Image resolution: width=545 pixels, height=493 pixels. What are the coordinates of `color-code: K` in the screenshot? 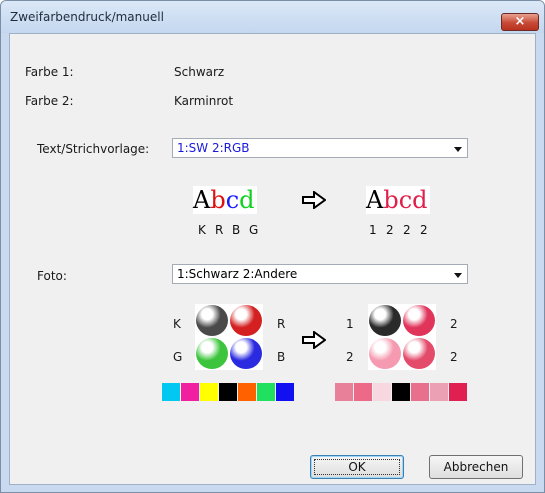 It's located at (202, 230).